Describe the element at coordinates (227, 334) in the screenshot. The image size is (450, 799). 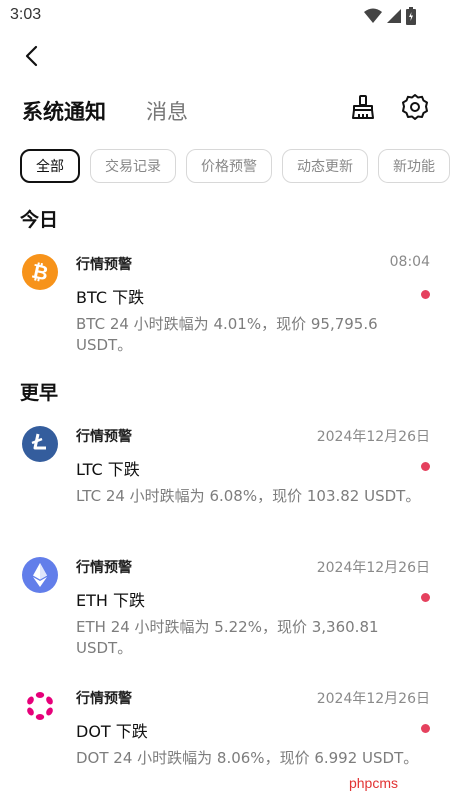
I see `notification-body: BTC 24 小时跌幅为 4.01%，现价 95,795.6 USDT。` at that location.